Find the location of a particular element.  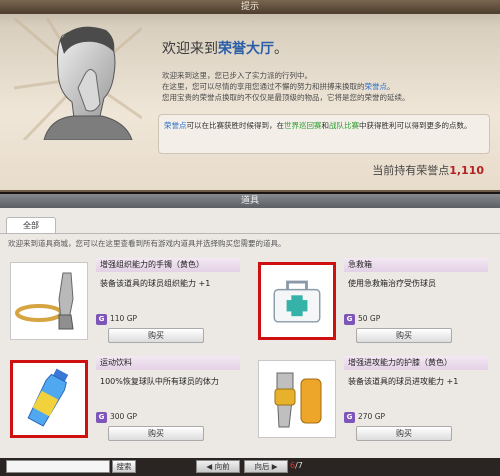

shop-title: 道具 is located at coordinates (250, 201).